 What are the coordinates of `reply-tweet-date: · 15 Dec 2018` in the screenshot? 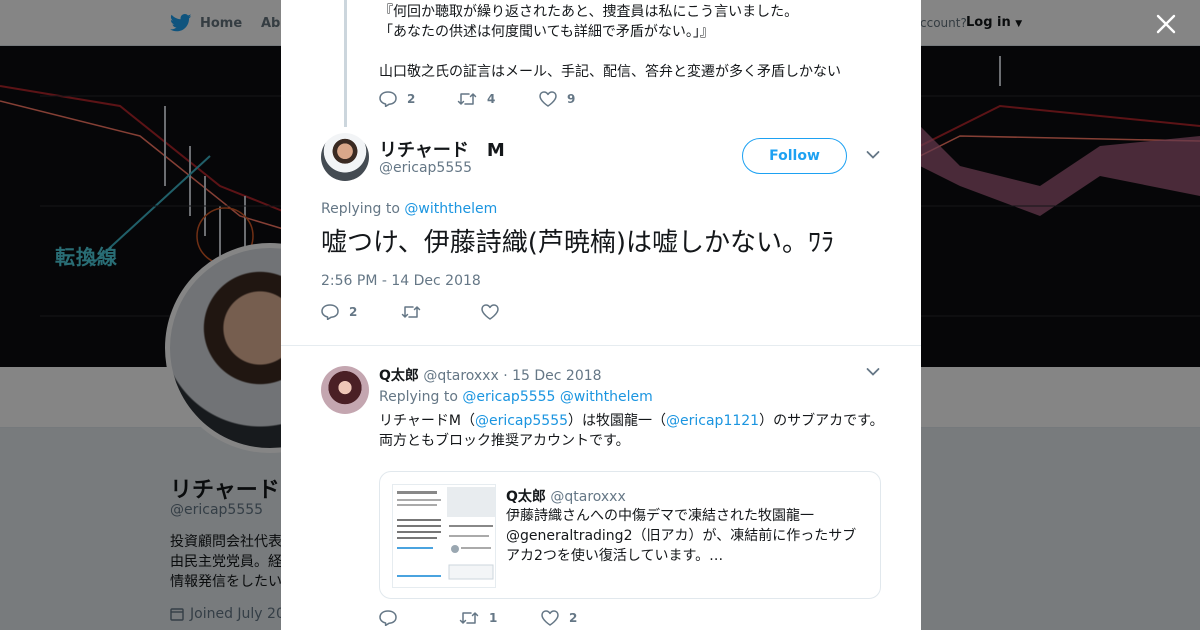 It's located at (552, 376).